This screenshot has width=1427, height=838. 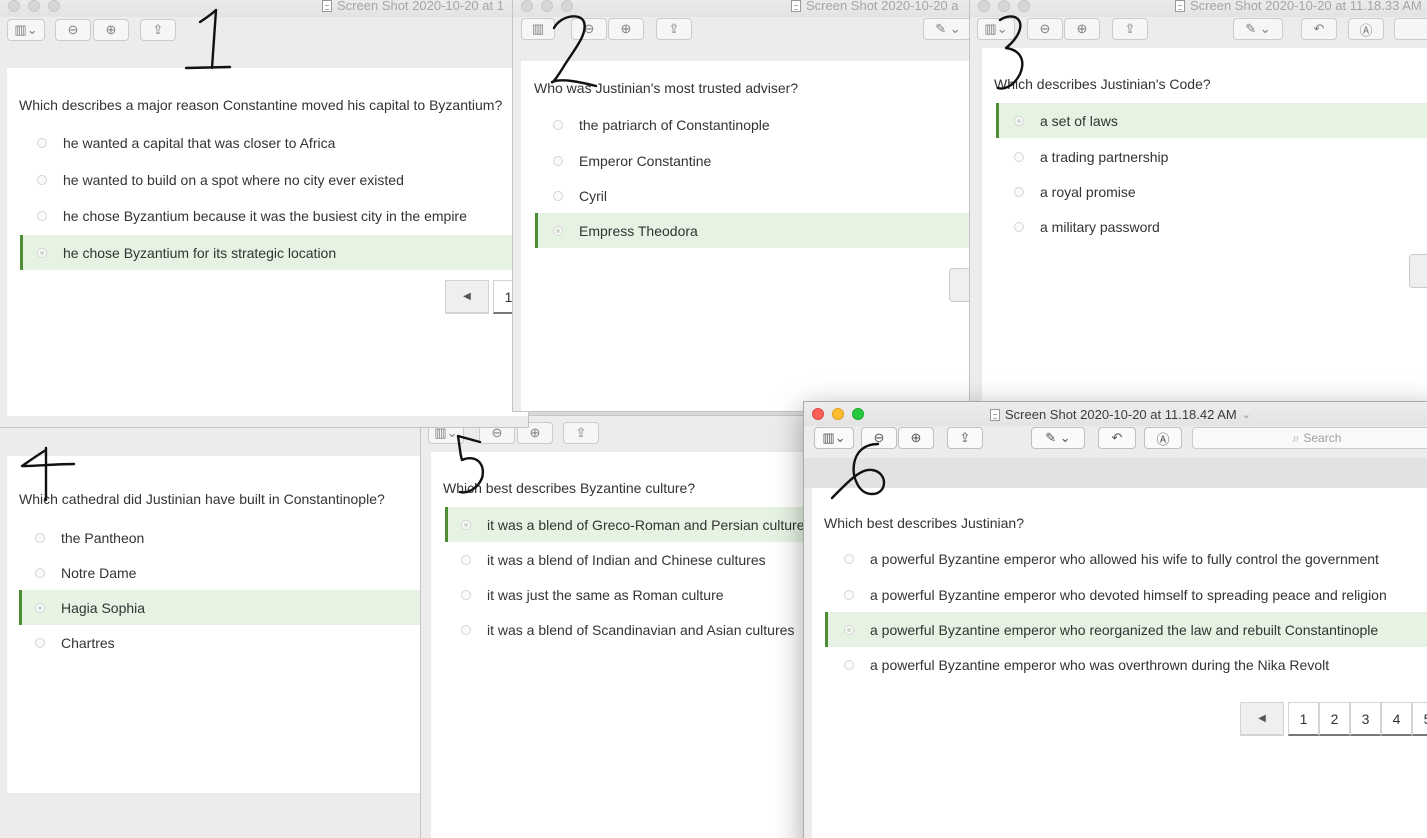 I want to click on answer-option-selected: a set of laws, so click(x=1211, y=120).